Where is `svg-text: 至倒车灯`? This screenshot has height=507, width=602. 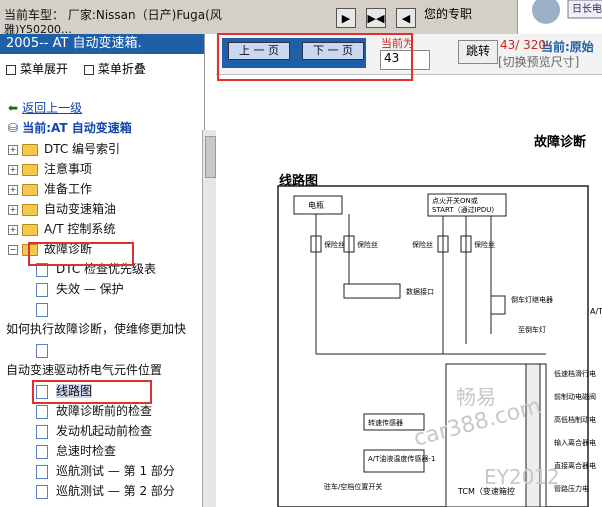
svg-text: 至倒车灯 is located at coordinates (532, 329).